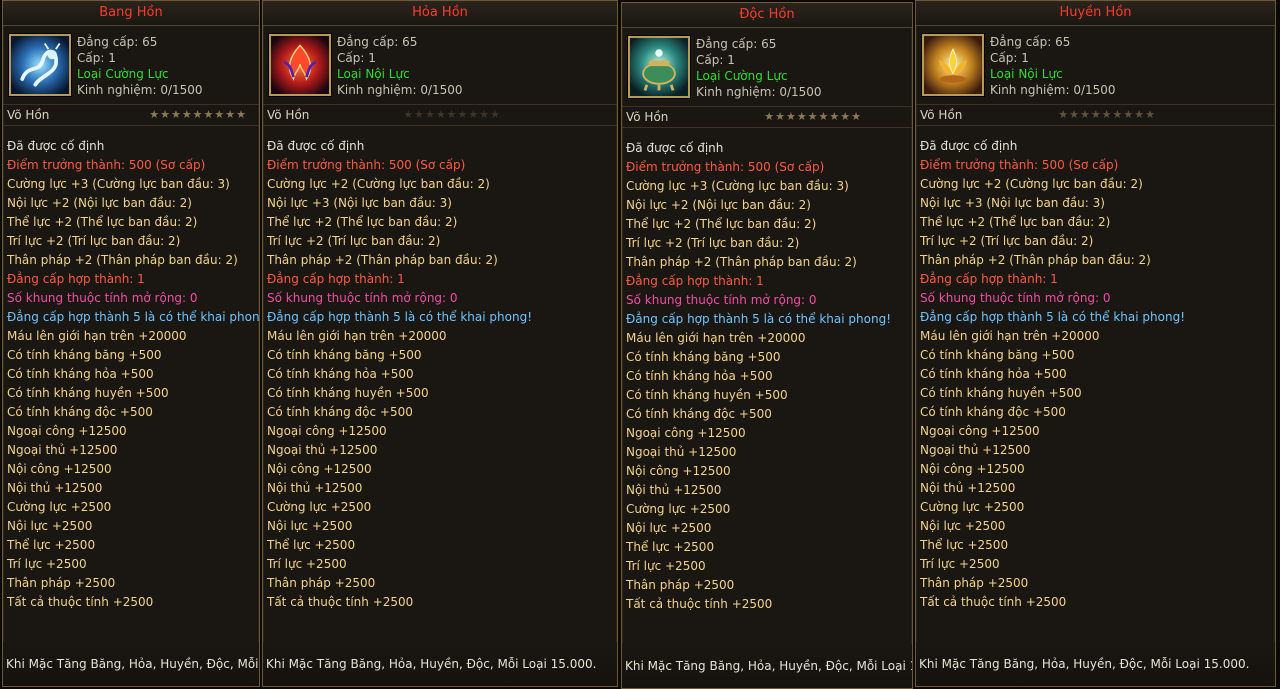 The image size is (1280, 689). Describe the element at coordinates (359, 203) in the screenshot. I see `stat-line: Nội lực +3 (Nội lực ban đầu: 3)` at that location.